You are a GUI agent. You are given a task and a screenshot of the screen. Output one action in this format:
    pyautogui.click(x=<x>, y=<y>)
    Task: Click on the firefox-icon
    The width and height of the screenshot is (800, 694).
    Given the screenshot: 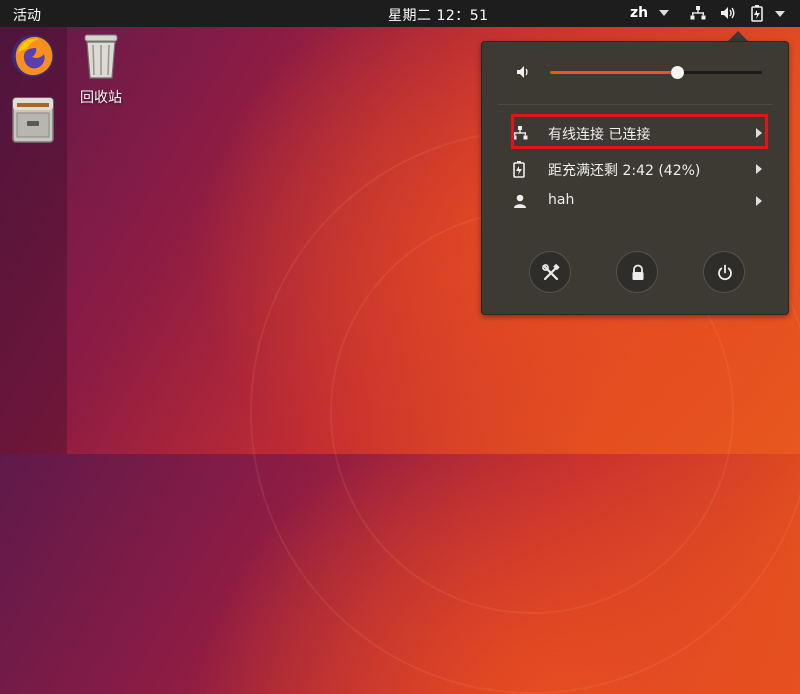 What is the action you would take?
    pyautogui.click(x=33, y=56)
    